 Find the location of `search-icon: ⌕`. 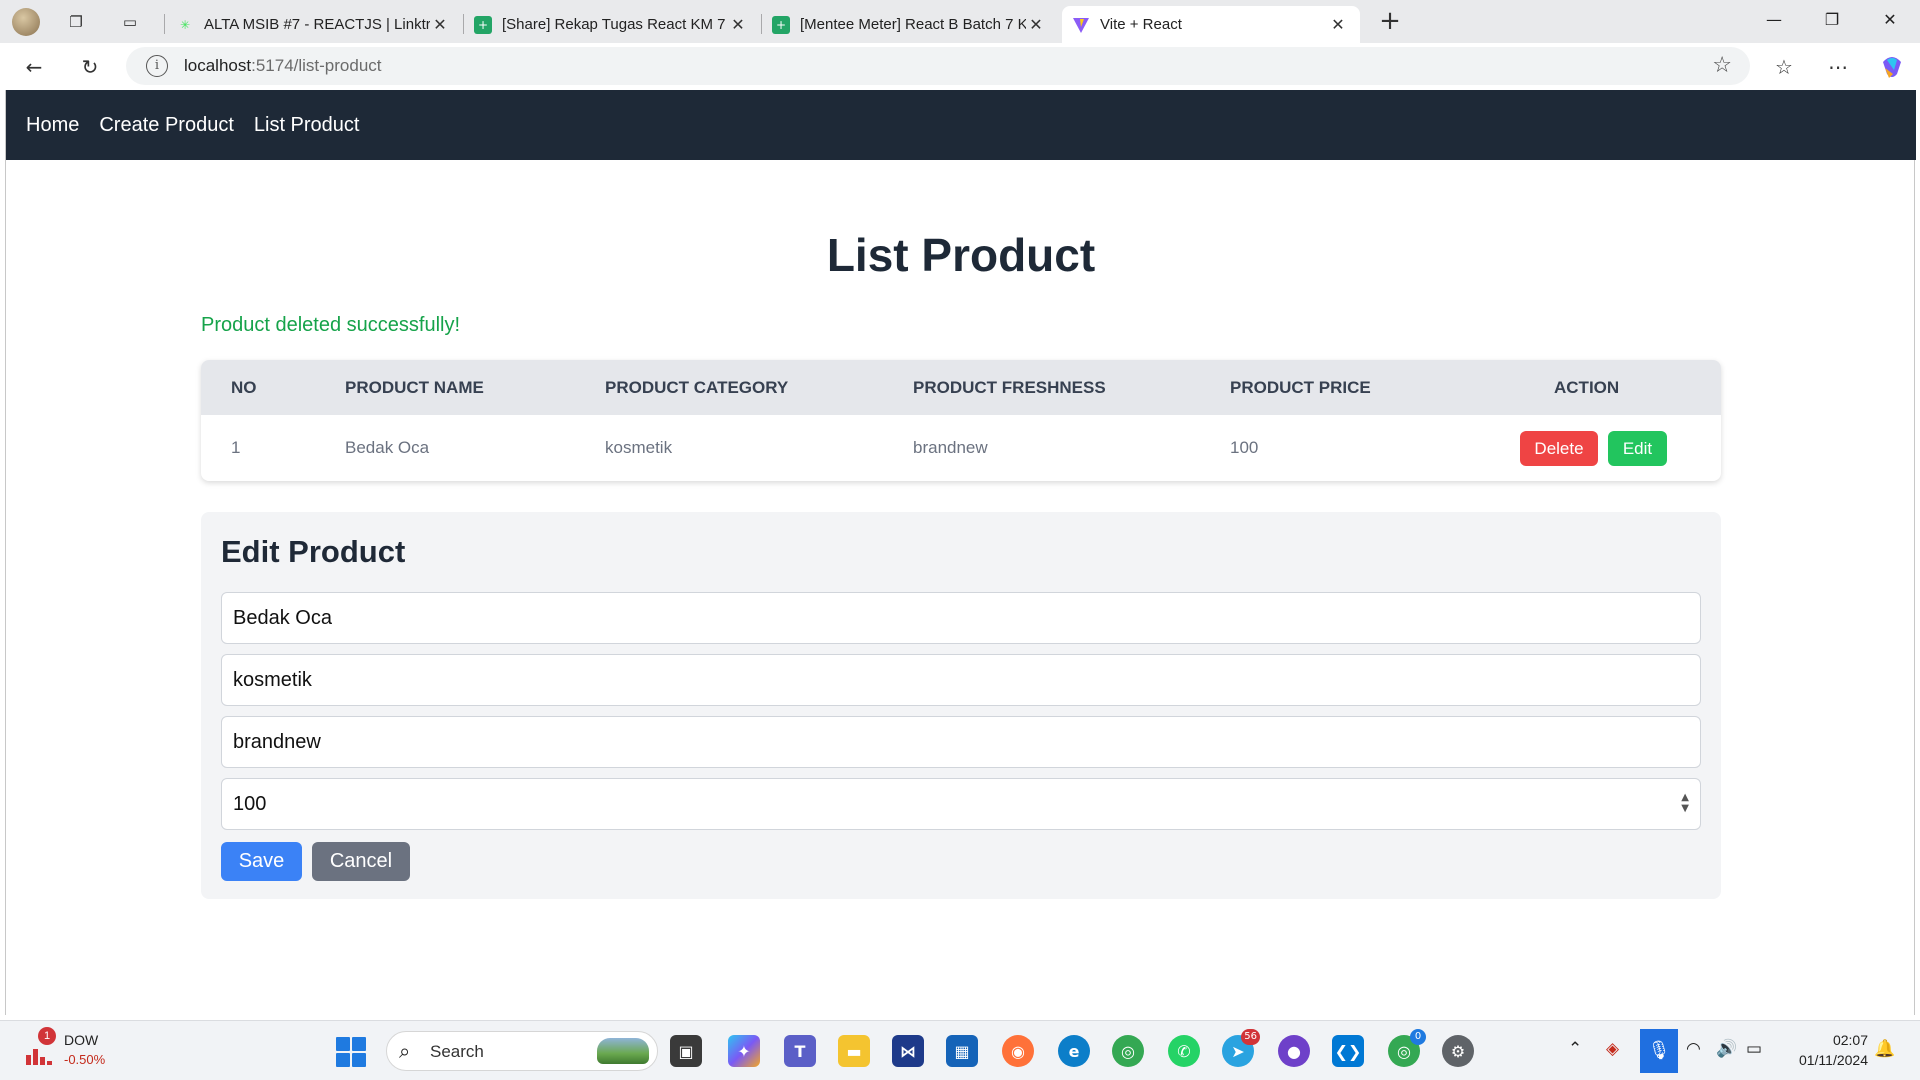

search-icon: ⌕ is located at coordinates (405, 1051).